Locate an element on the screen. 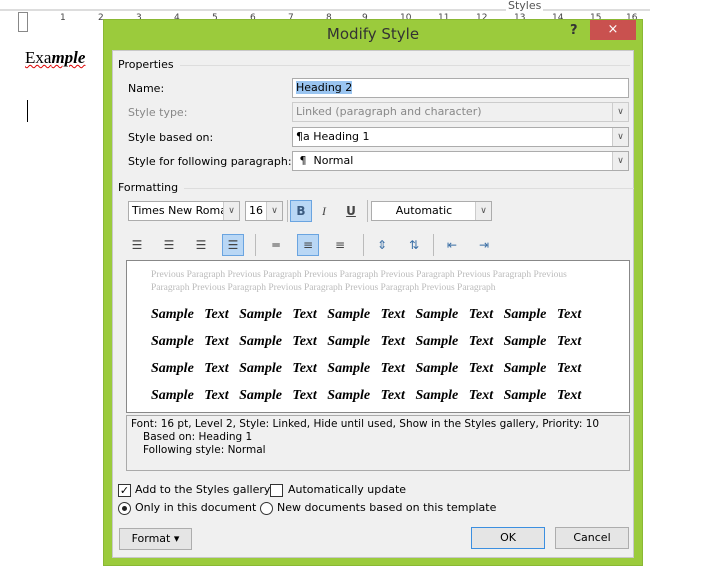  font-value: Times New Roman is located at coordinates (183, 210).